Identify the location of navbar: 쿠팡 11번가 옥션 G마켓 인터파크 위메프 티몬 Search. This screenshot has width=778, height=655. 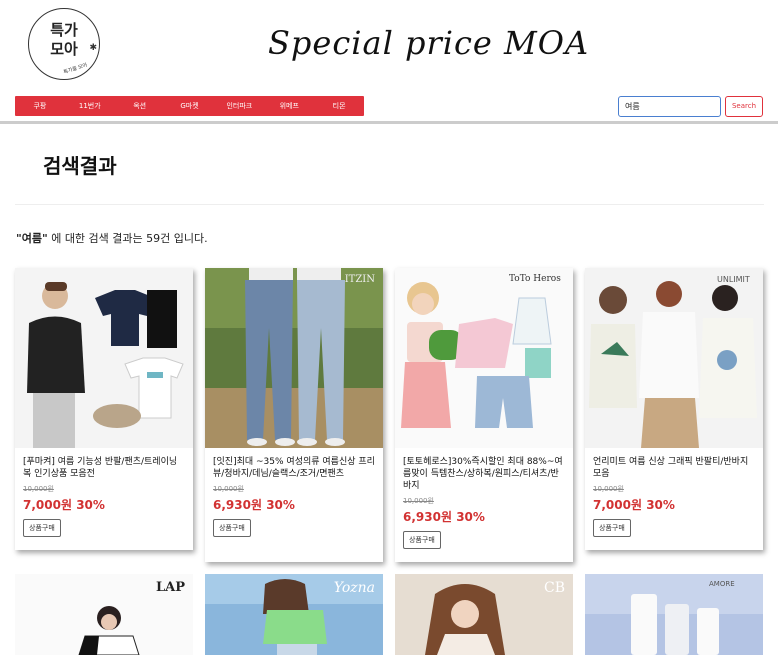
(389, 108).